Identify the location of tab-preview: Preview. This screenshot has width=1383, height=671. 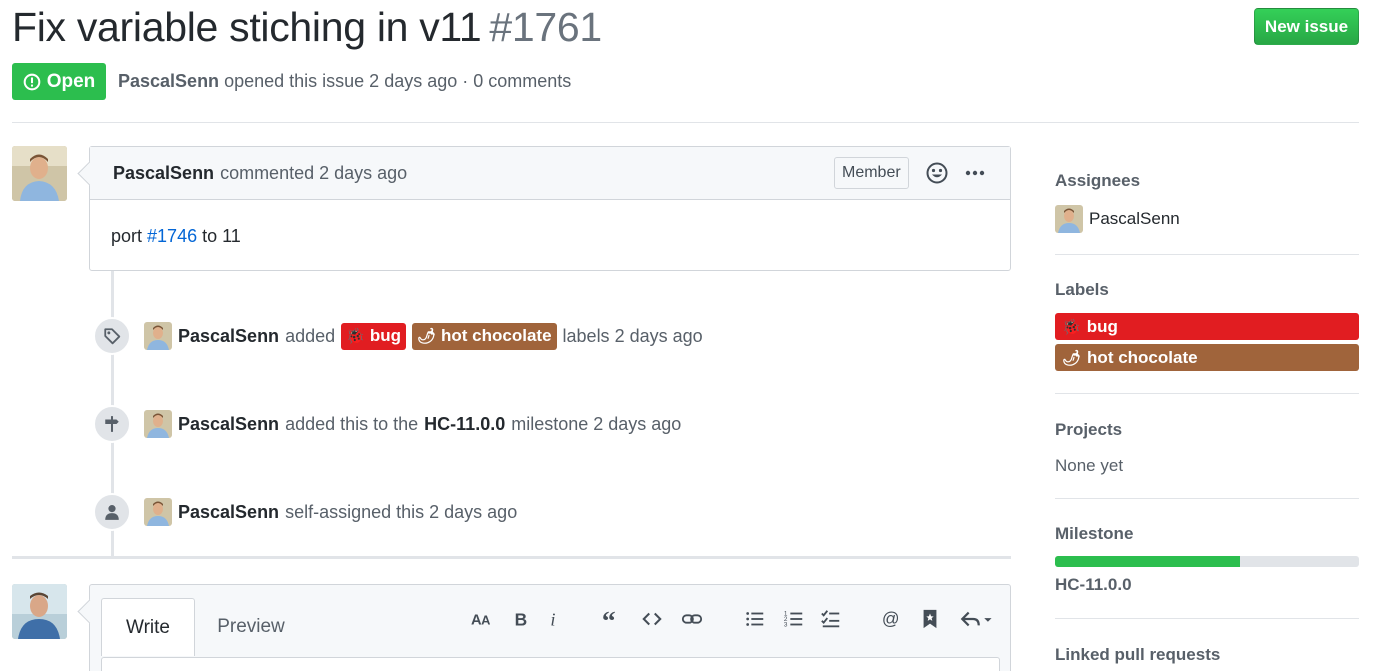
(251, 627).